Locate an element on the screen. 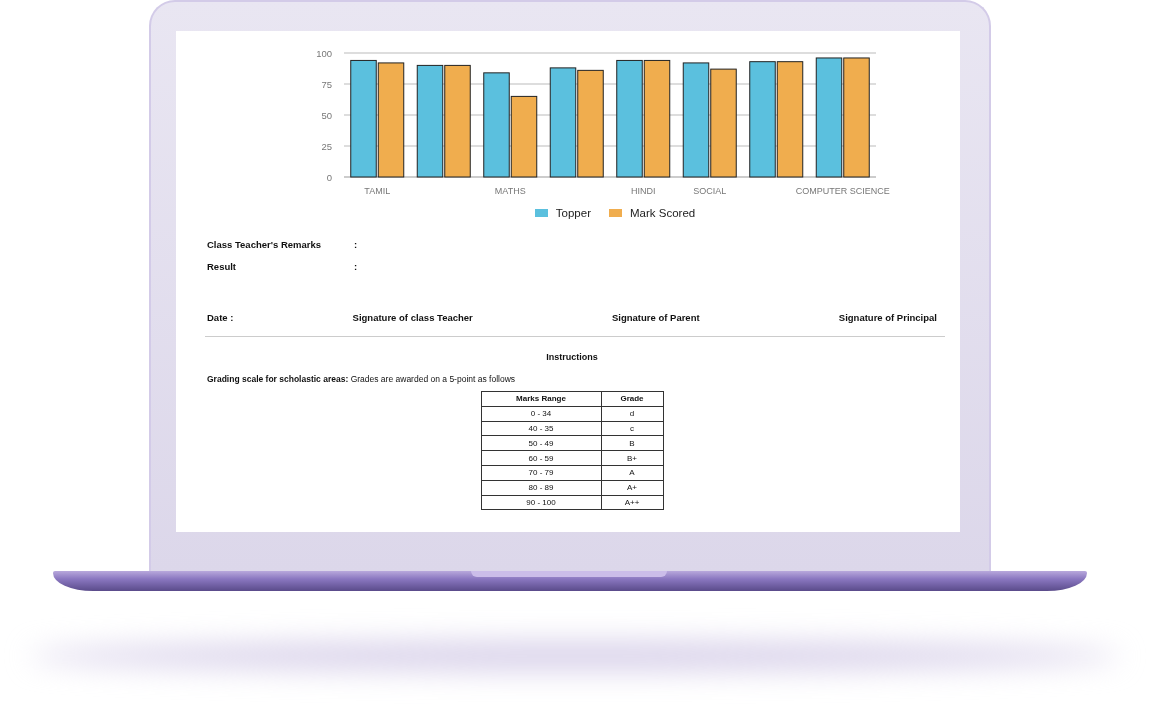 Image resolution: width=1154 pixels, height=709 pixels. category-label: SOCIAL is located at coordinates (710, 191).